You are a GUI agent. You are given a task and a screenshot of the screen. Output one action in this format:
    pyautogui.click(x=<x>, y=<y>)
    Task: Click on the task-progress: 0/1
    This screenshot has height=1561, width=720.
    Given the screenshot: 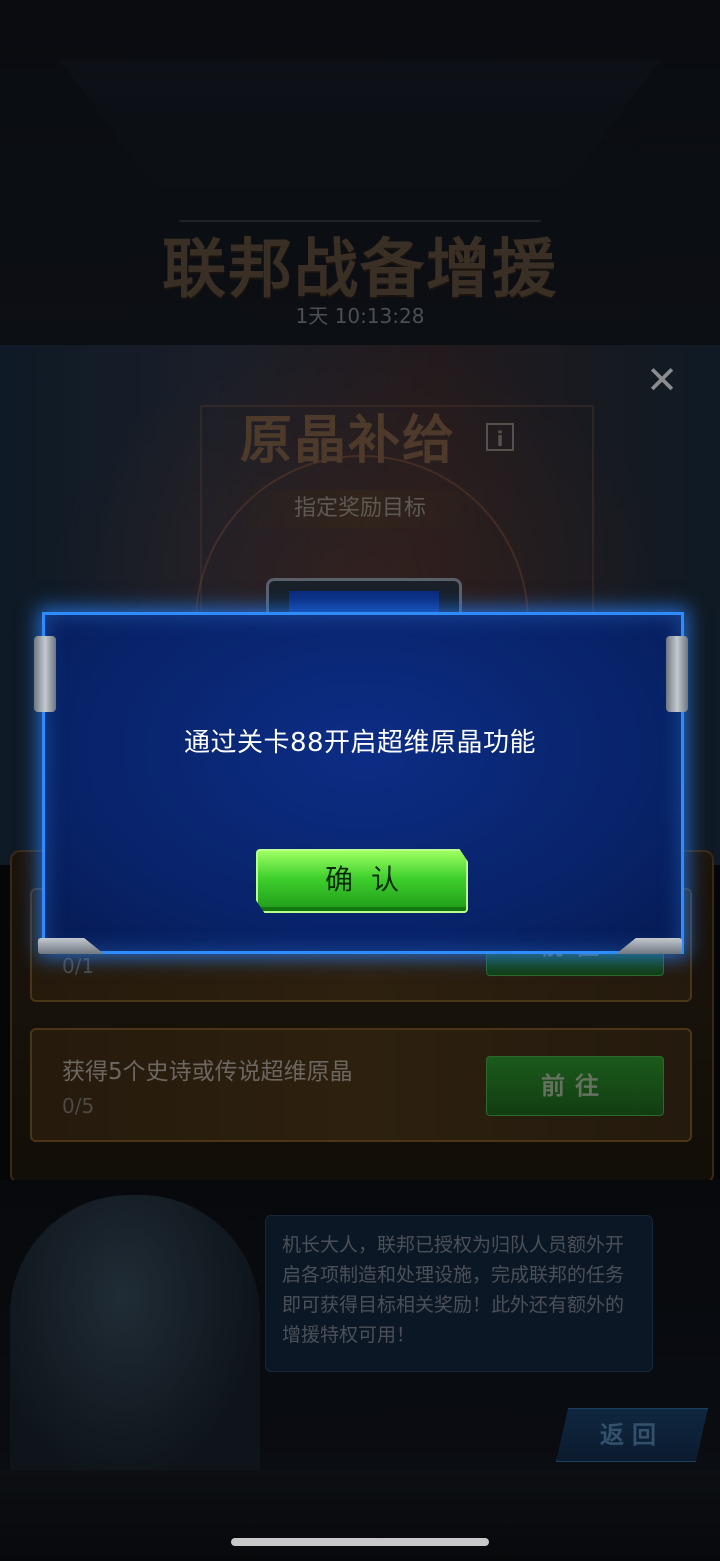 What is the action you would take?
    pyautogui.click(x=78, y=966)
    